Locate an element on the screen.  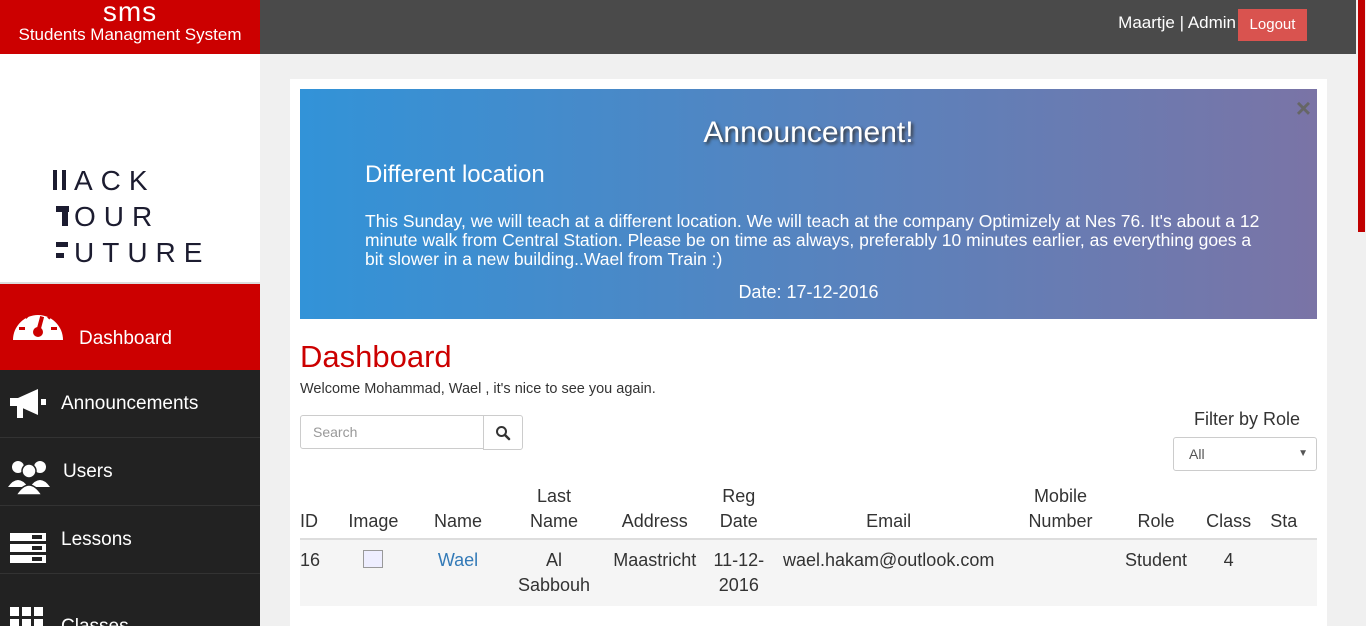
hackyourfuture-logo: ACK OUR UTURE is located at coordinates (131, 216).